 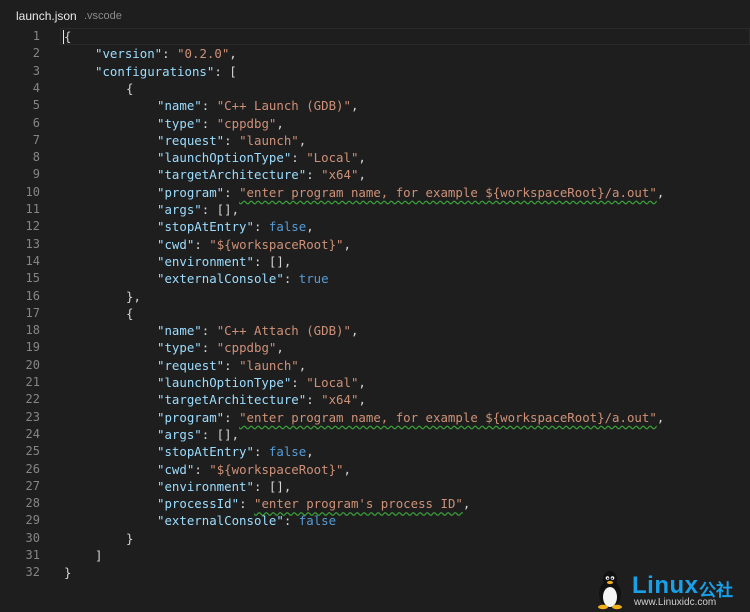 I want to click on code-line: 29 "externalConsole": false, so click(x=375, y=520).